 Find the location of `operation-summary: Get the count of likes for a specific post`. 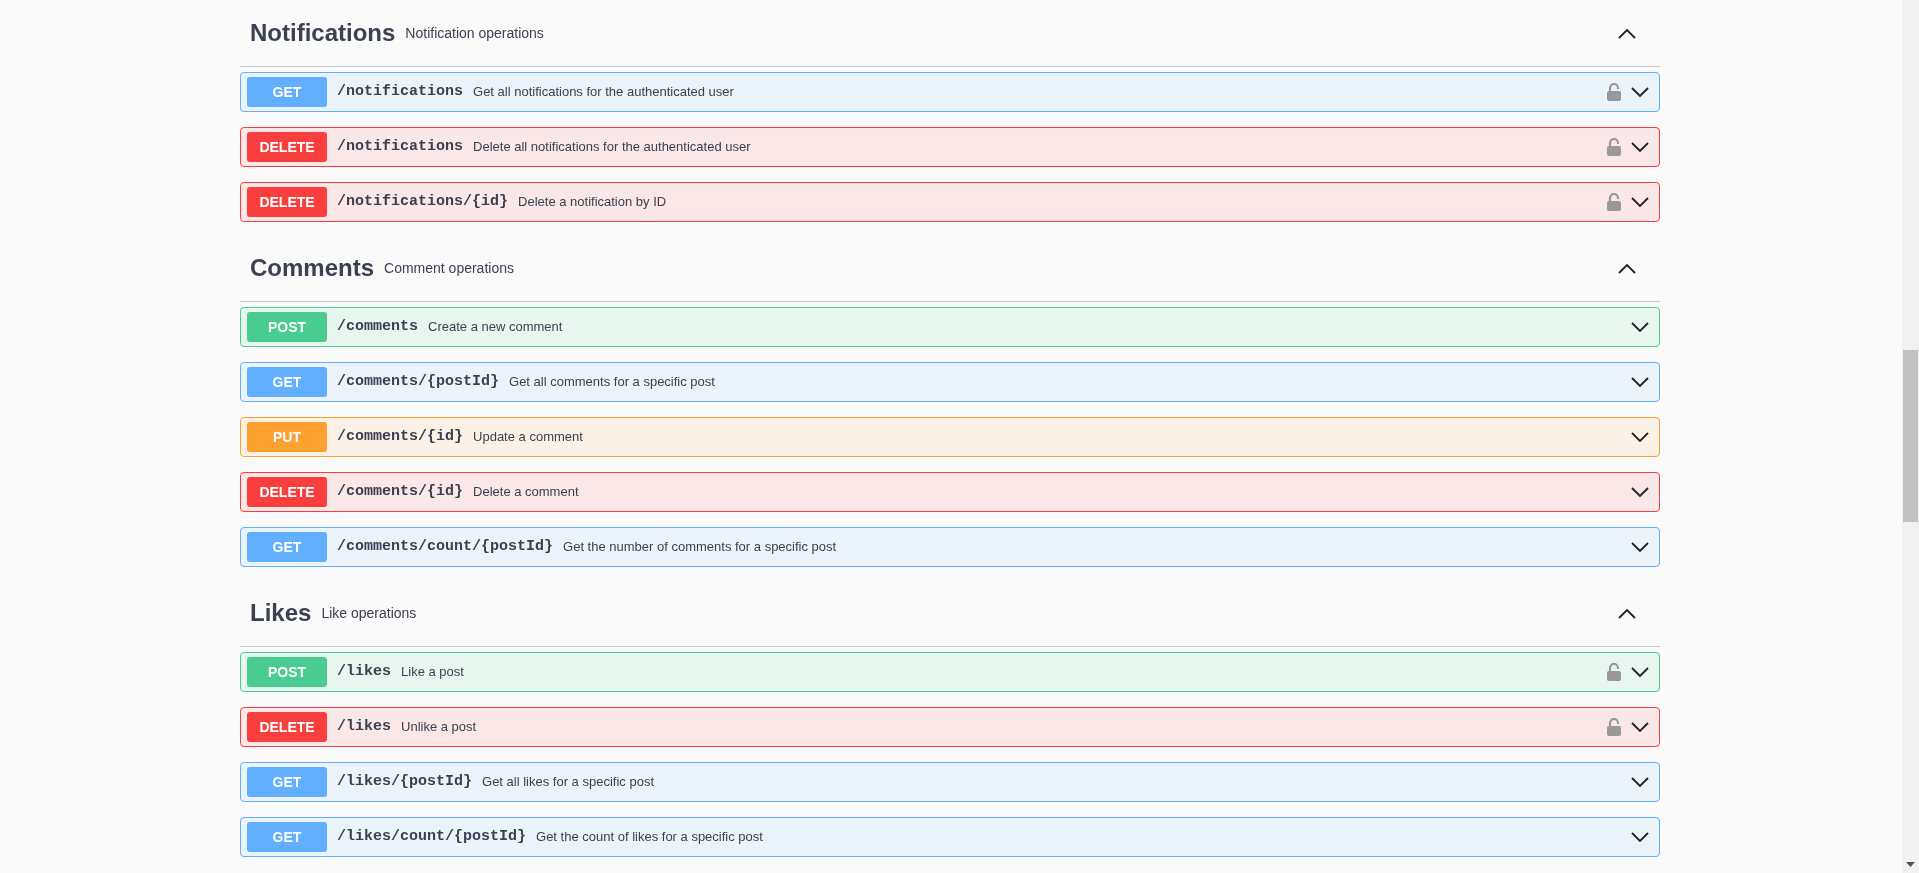

operation-summary: Get the count of likes for a specific post is located at coordinates (649, 837).